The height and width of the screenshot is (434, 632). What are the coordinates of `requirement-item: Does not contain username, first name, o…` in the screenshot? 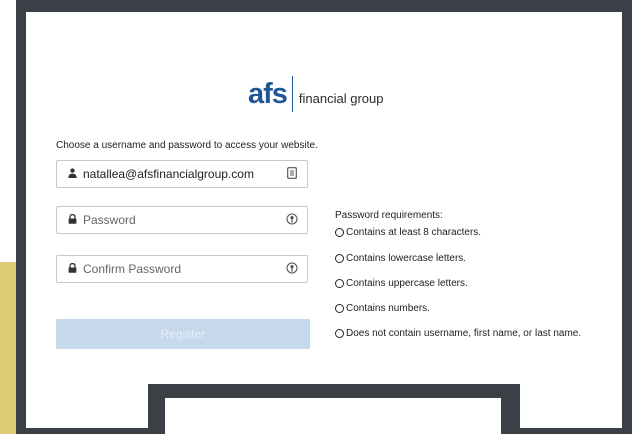 It's located at (458, 333).